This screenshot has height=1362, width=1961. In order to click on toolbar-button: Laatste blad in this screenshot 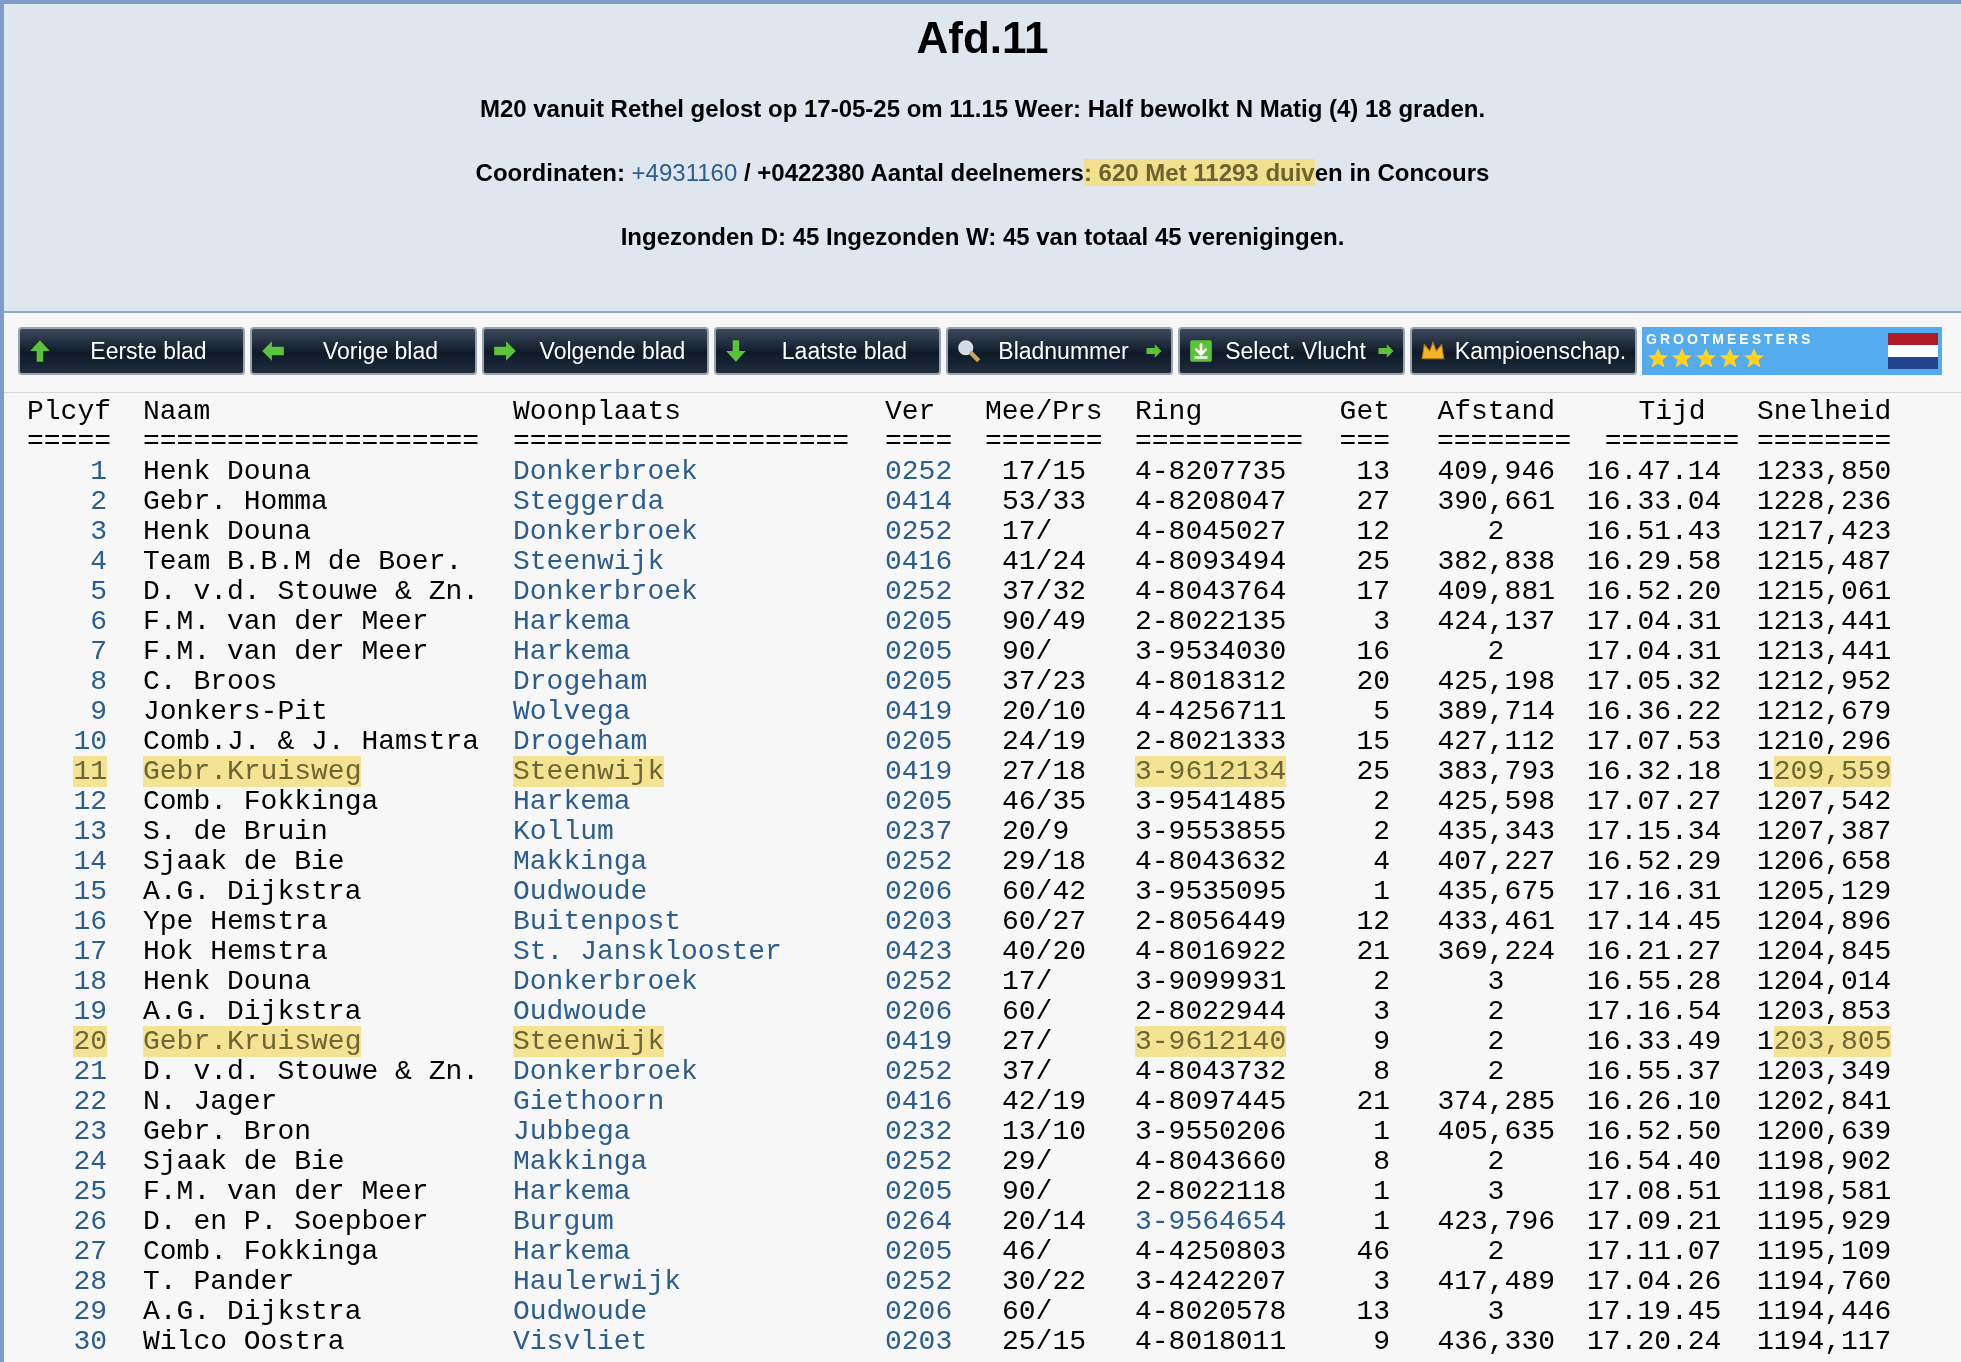, I will do `click(827, 351)`.